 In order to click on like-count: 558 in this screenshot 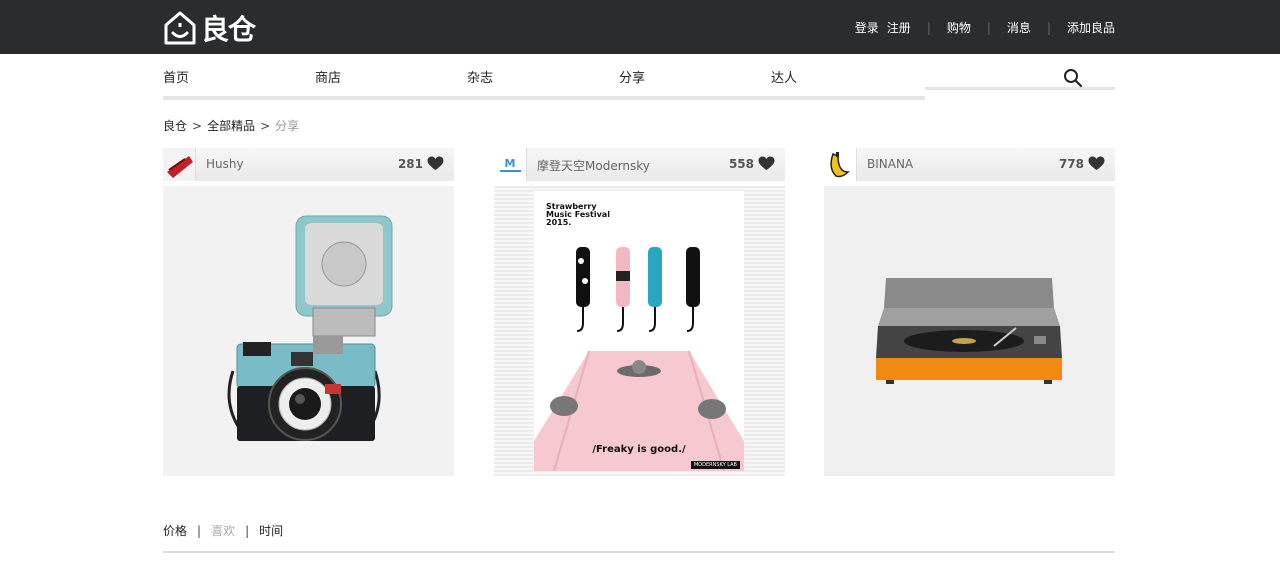, I will do `click(752, 163)`.